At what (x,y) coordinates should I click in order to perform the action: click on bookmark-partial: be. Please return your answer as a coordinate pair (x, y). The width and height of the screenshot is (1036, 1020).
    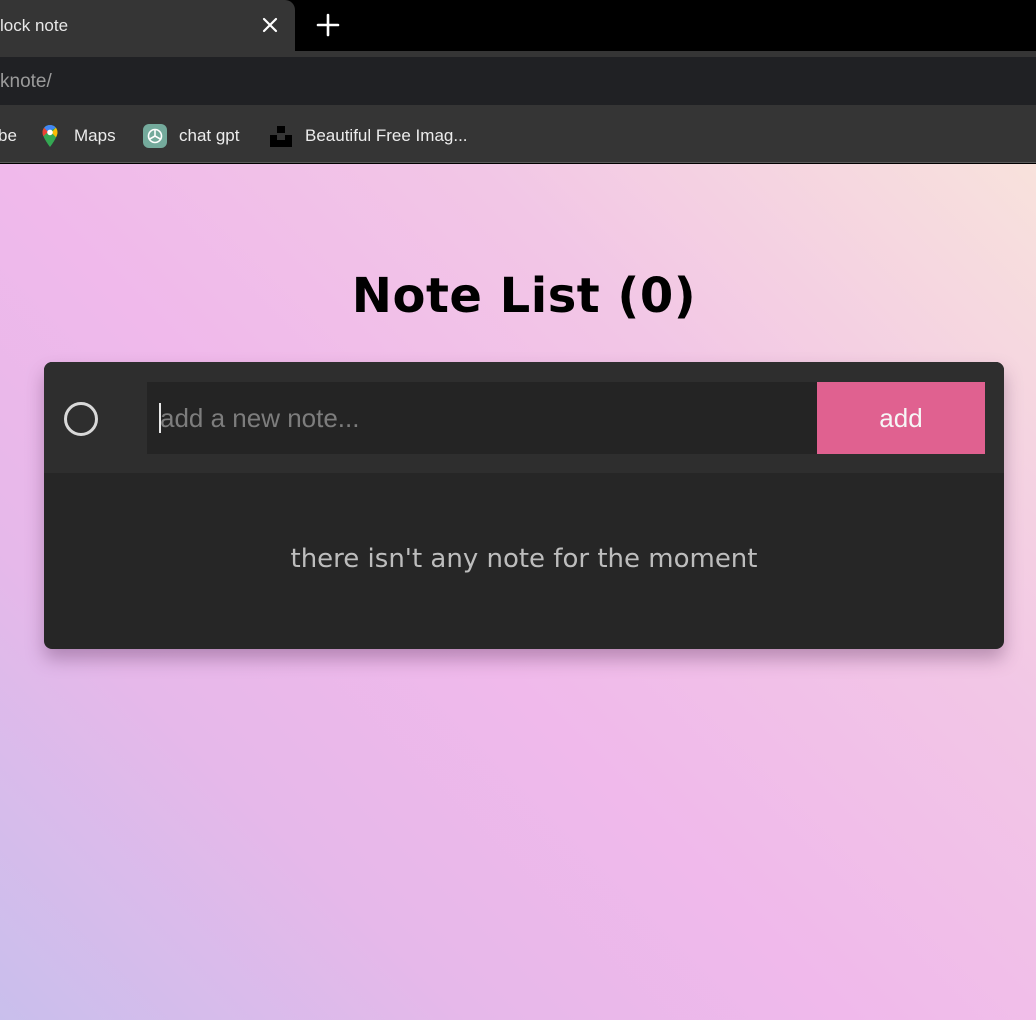
    Looking at the image, I should click on (8, 136).